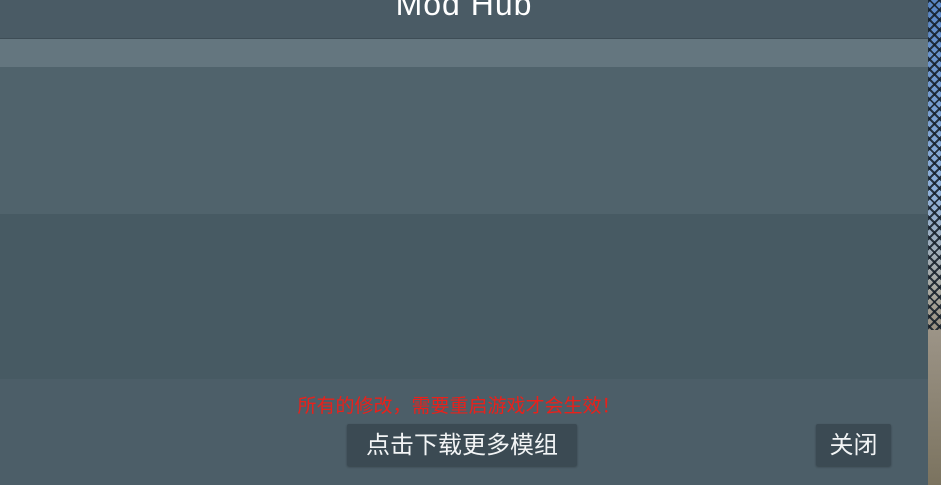 This screenshot has height=485, width=941. Describe the element at coordinates (934, 242) in the screenshot. I see `game-background` at that location.